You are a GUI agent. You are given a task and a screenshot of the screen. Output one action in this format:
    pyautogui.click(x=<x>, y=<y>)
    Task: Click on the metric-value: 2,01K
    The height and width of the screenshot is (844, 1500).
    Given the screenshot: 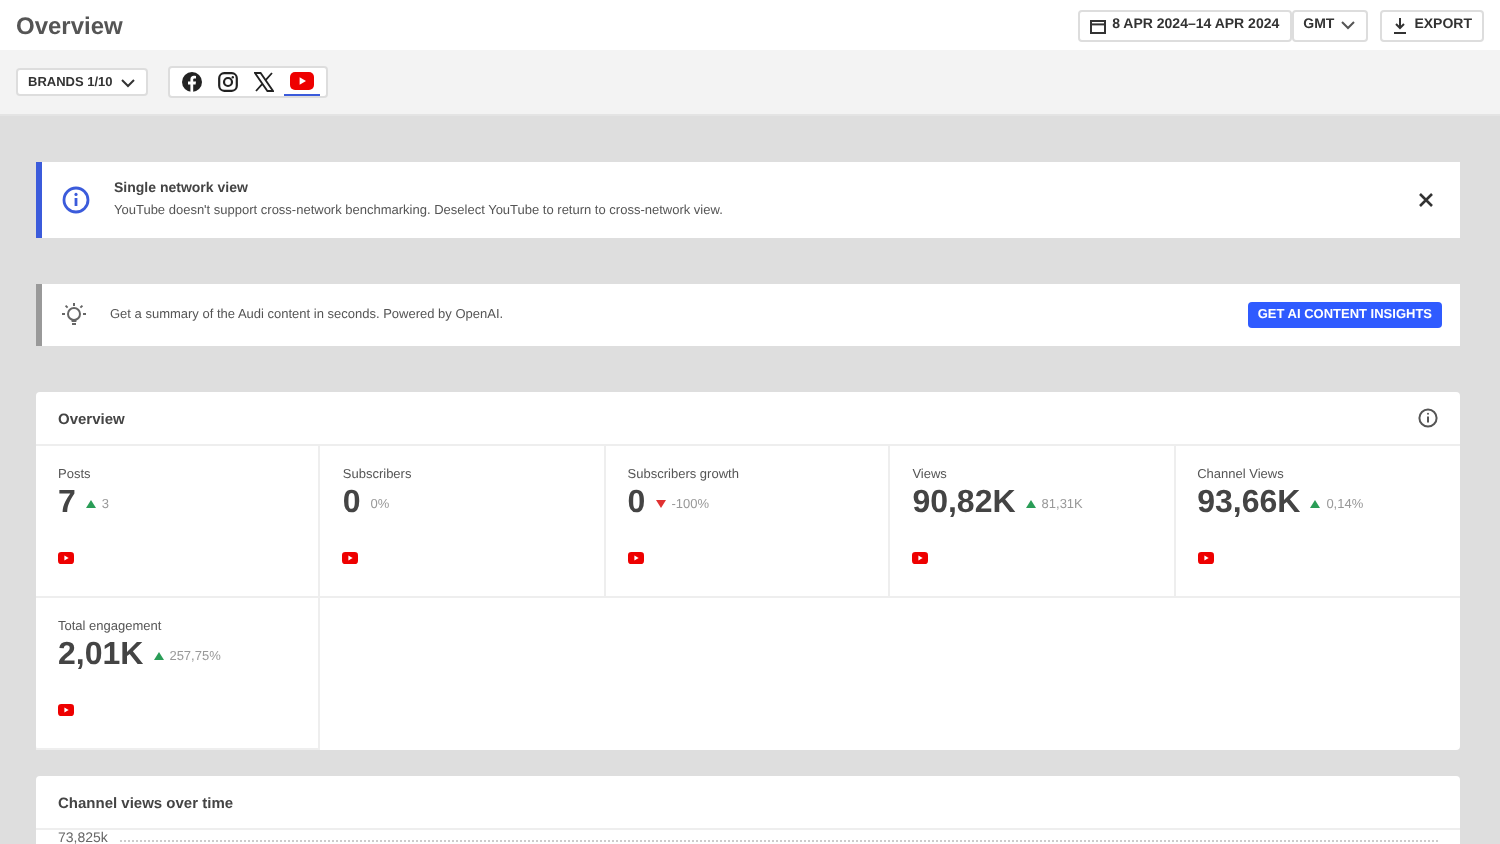 What is the action you would take?
    pyautogui.click(x=101, y=656)
    